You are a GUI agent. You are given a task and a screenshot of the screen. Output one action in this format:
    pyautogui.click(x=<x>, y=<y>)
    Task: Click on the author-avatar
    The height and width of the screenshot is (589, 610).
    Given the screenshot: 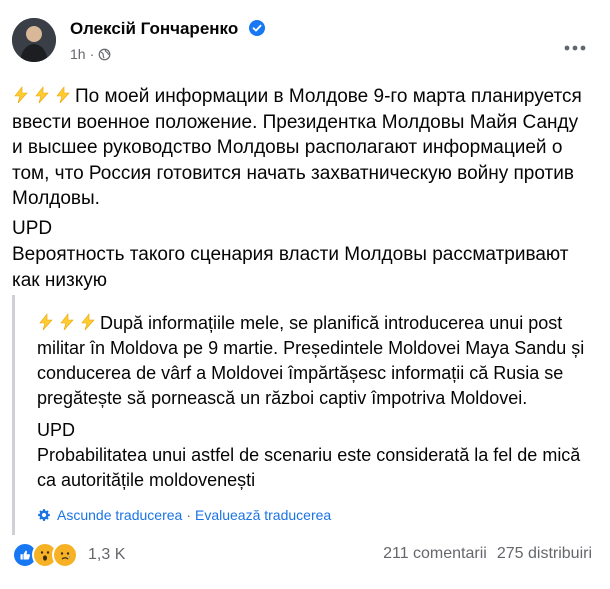 What is the action you would take?
    pyautogui.click(x=34, y=40)
    